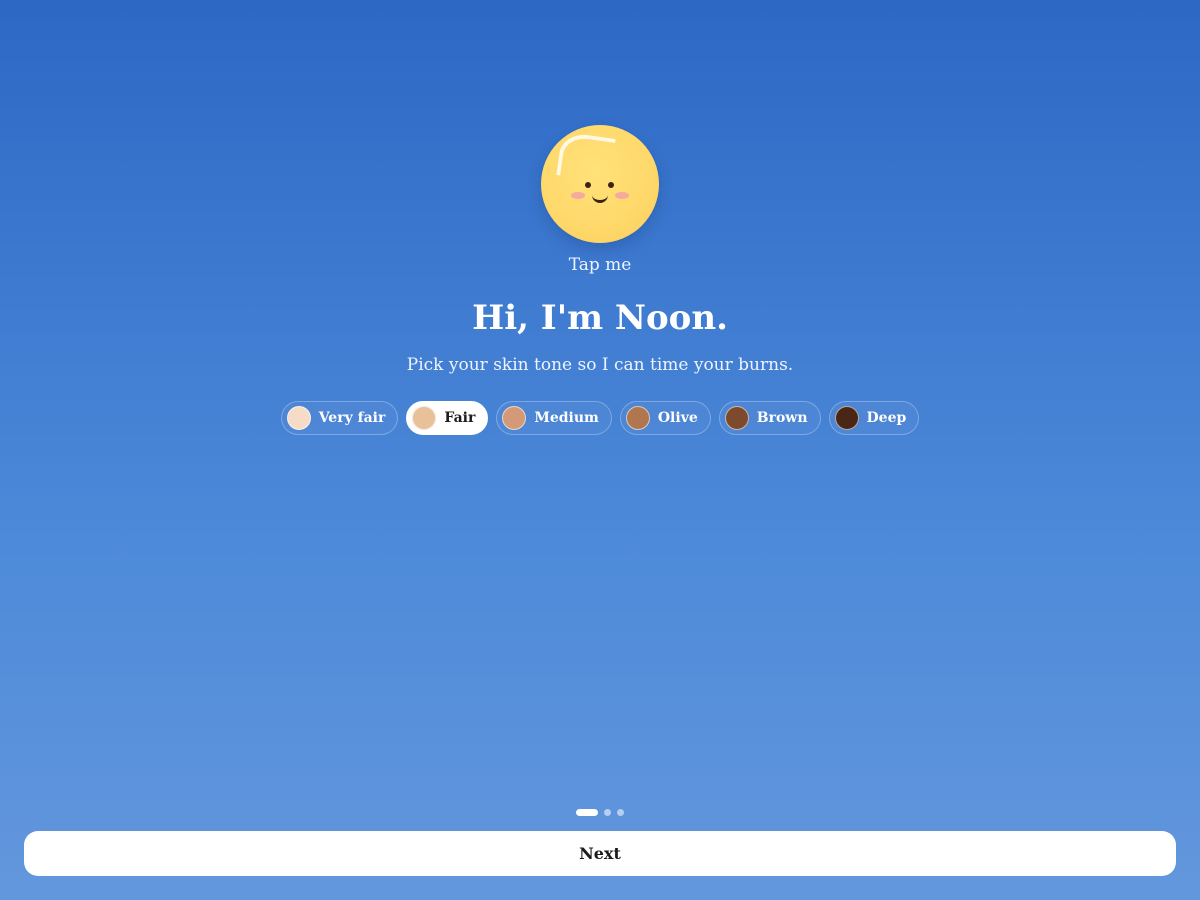 This screenshot has width=1200, height=900. I want to click on skin-tone-label: Brown, so click(782, 418).